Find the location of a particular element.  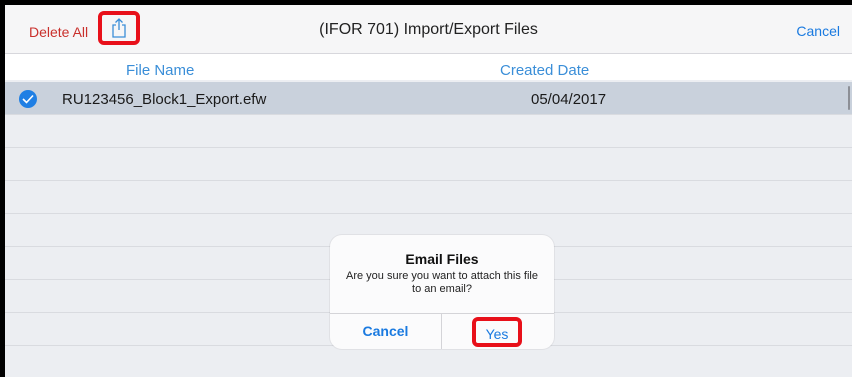

checkmark-icon is located at coordinates (28, 99).